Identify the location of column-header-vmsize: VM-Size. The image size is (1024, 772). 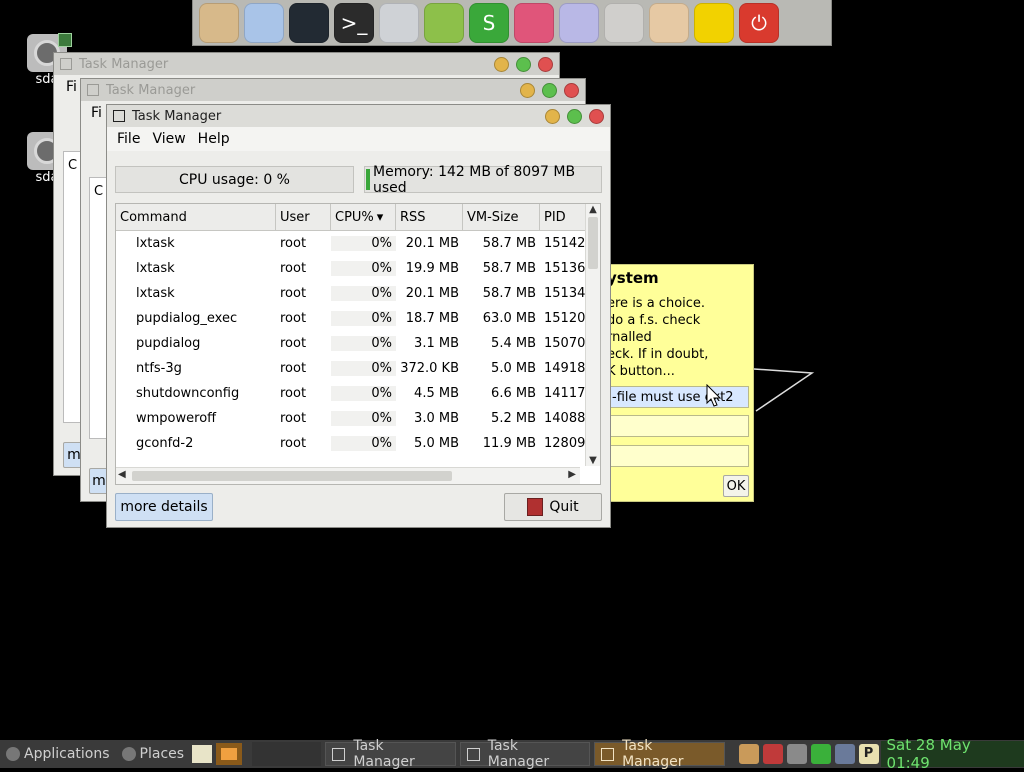
(501, 217).